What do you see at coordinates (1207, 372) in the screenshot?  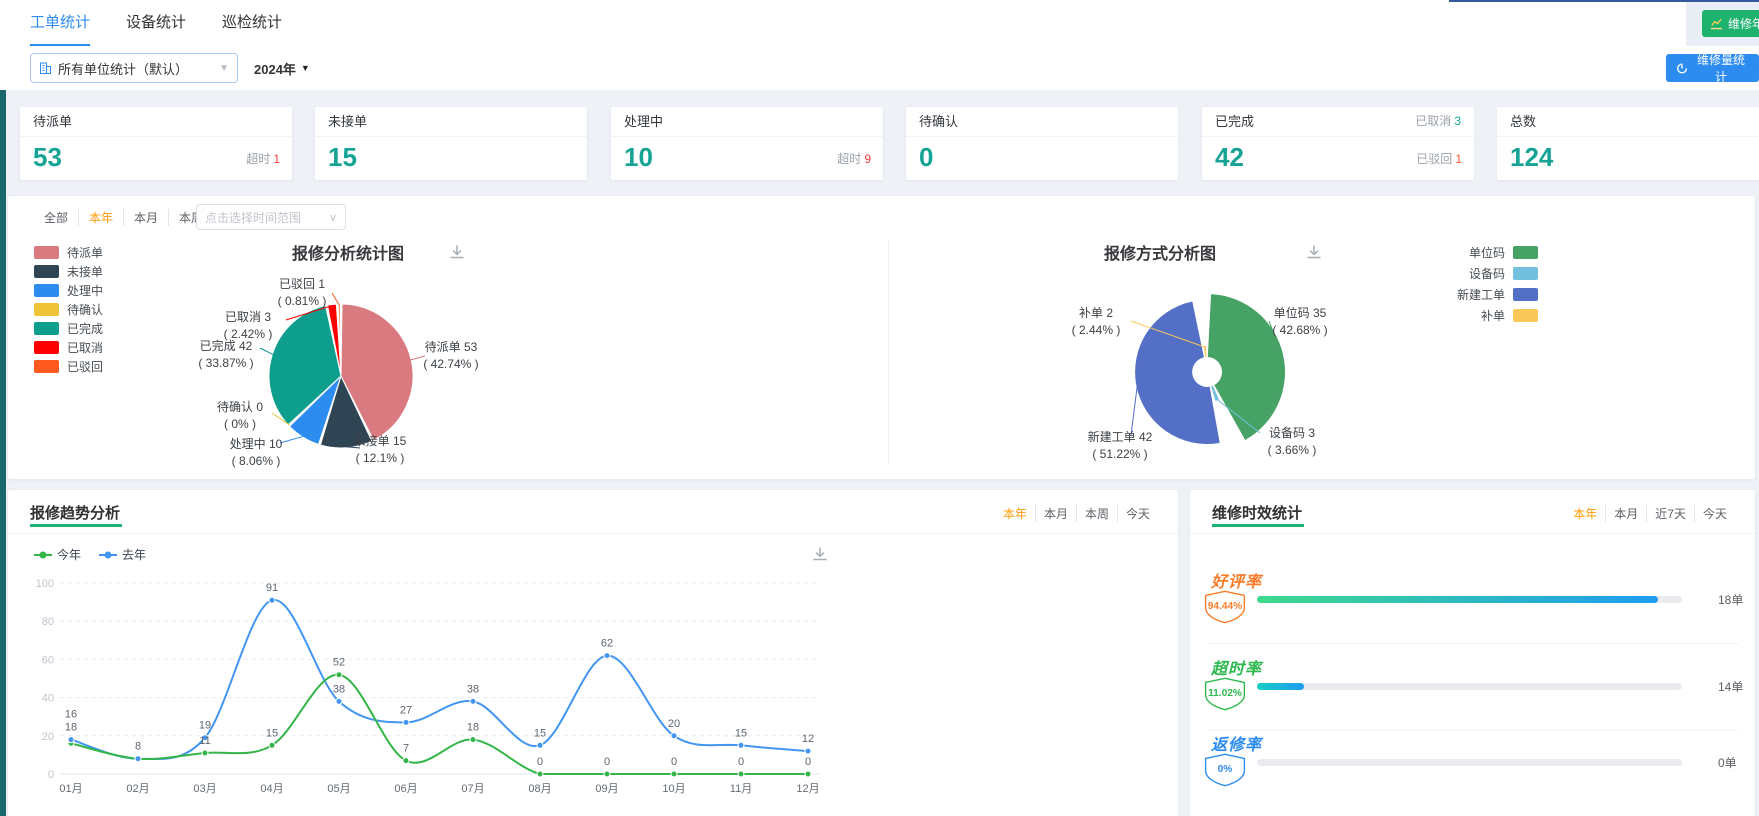 I see `pie-center-hole` at bounding box center [1207, 372].